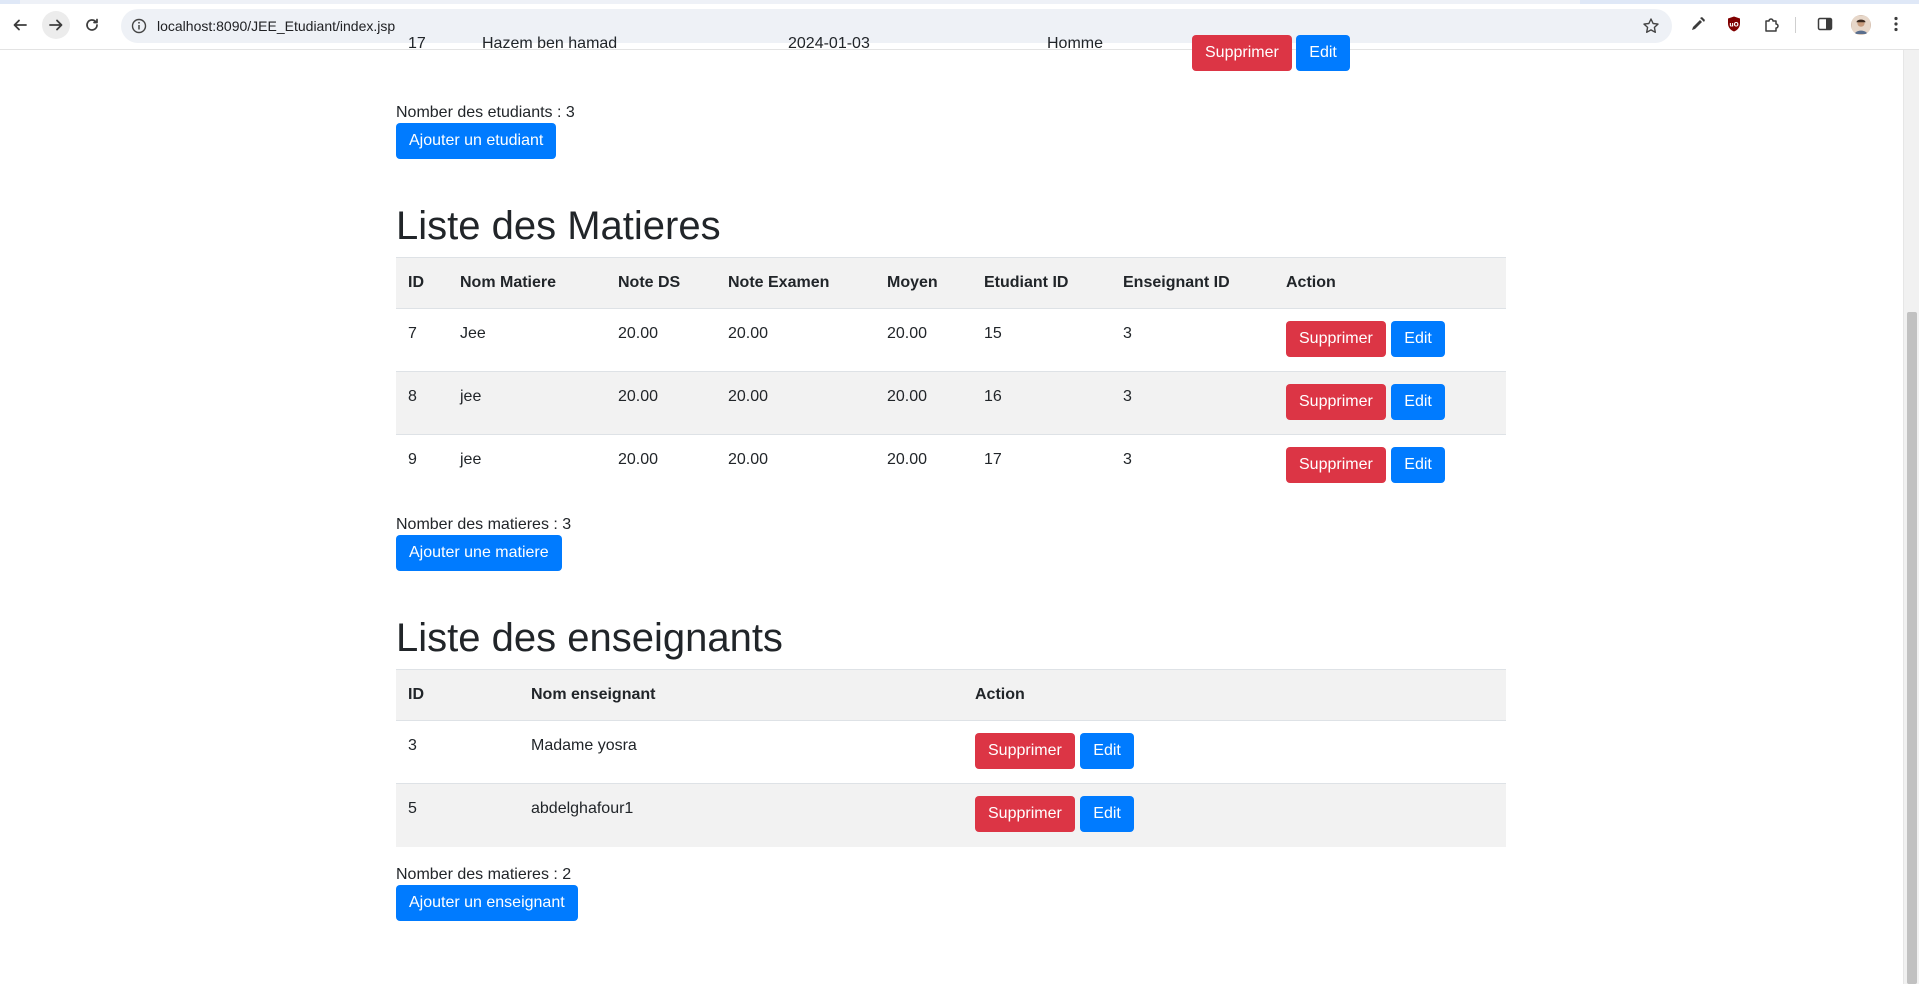  I want to click on enseignant-nom-cell: Madame yosra, so click(741, 752).